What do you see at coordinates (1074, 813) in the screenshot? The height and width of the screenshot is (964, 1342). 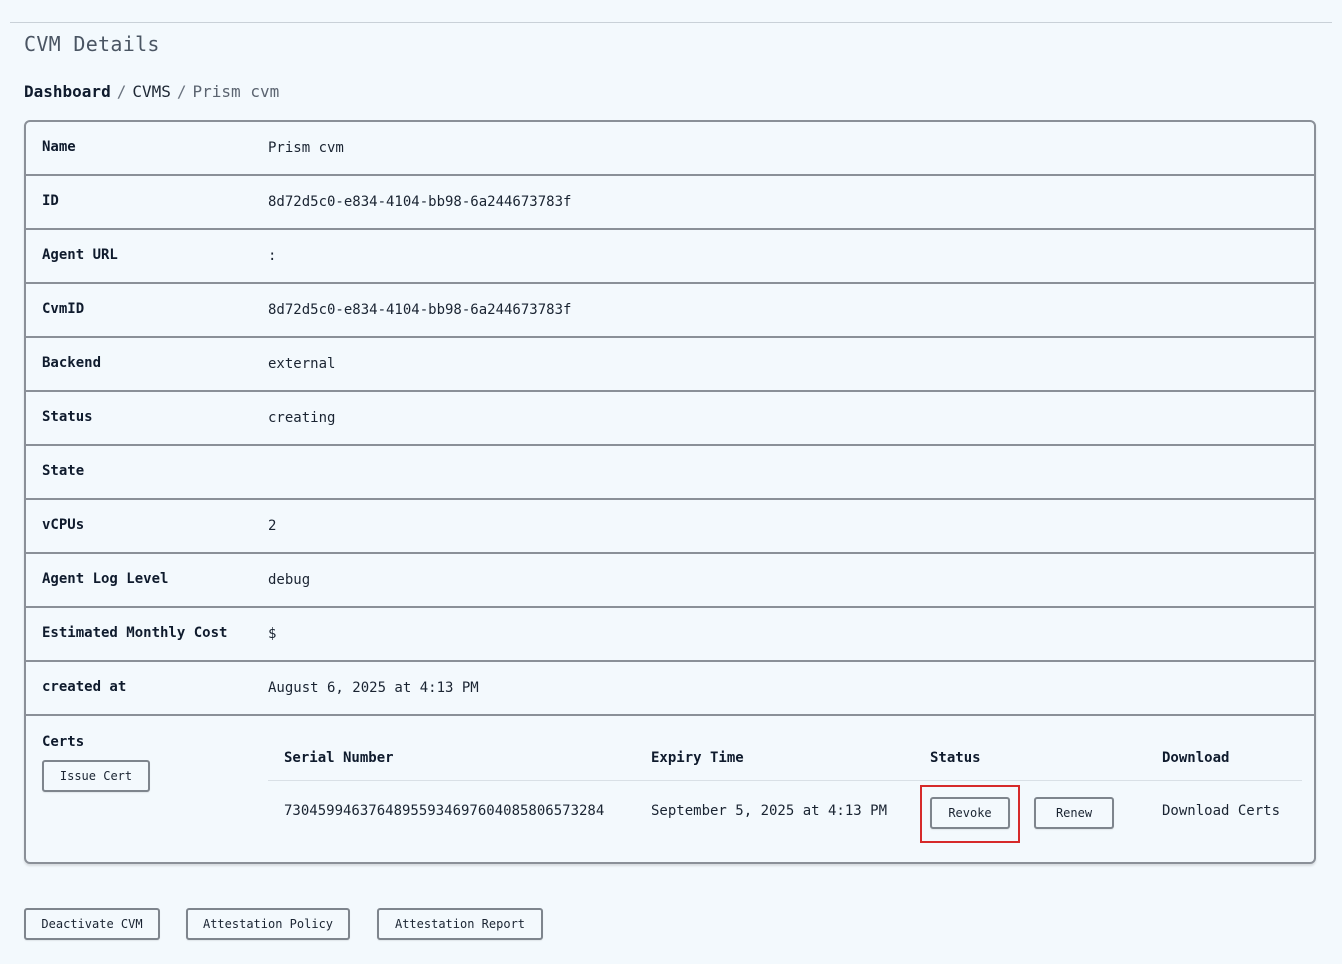 I see `renew-button: Renew` at bounding box center [1074, 813].